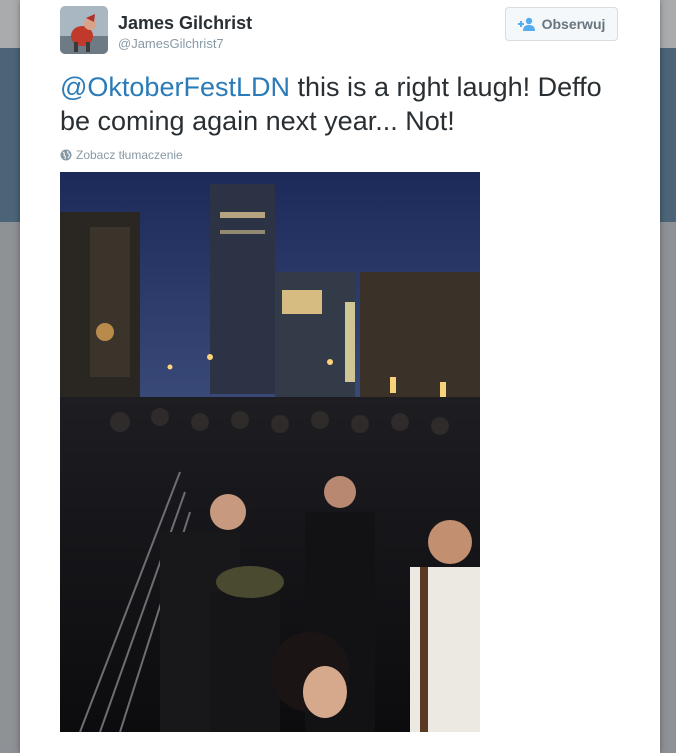 The image size is (676, 753). What do you see at coordinates (526, 24) in the screenshot?
I see `add-user-icon` at bounding box center [526, 24].